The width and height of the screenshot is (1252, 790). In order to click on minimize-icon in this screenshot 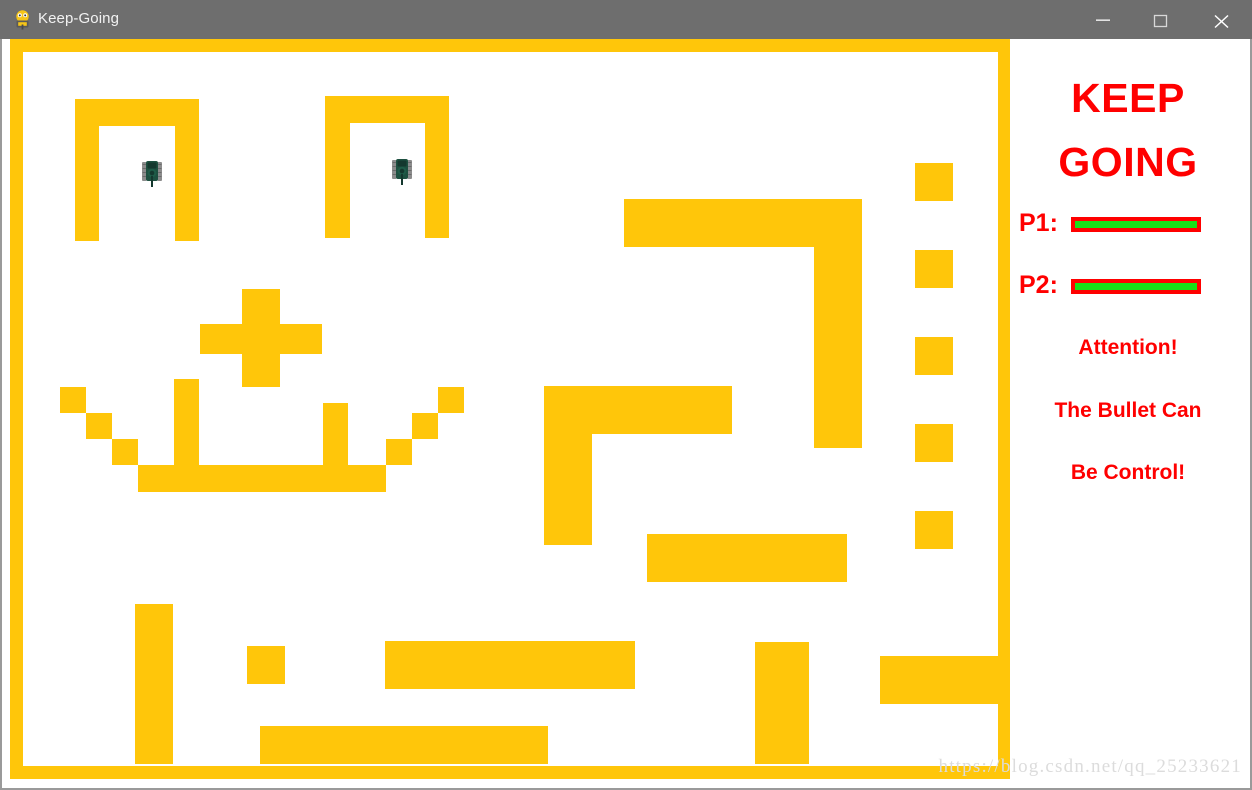, I will do `click(1103, 20)`.